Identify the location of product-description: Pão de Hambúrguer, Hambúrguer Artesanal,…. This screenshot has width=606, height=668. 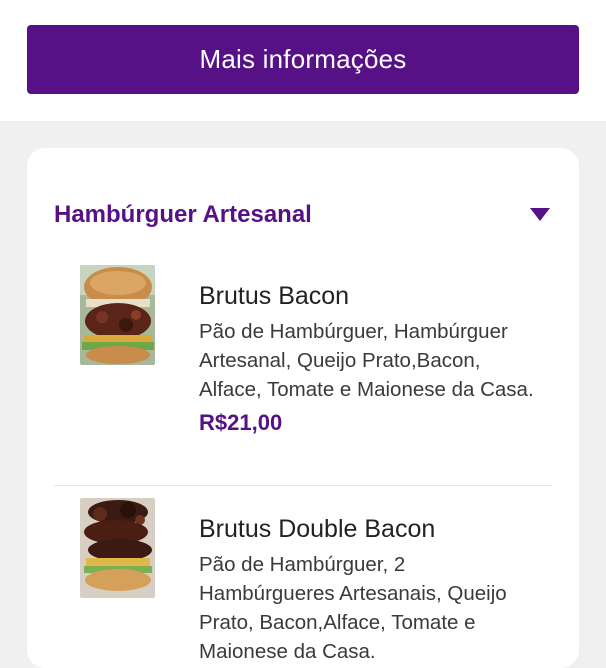
(366, 360).